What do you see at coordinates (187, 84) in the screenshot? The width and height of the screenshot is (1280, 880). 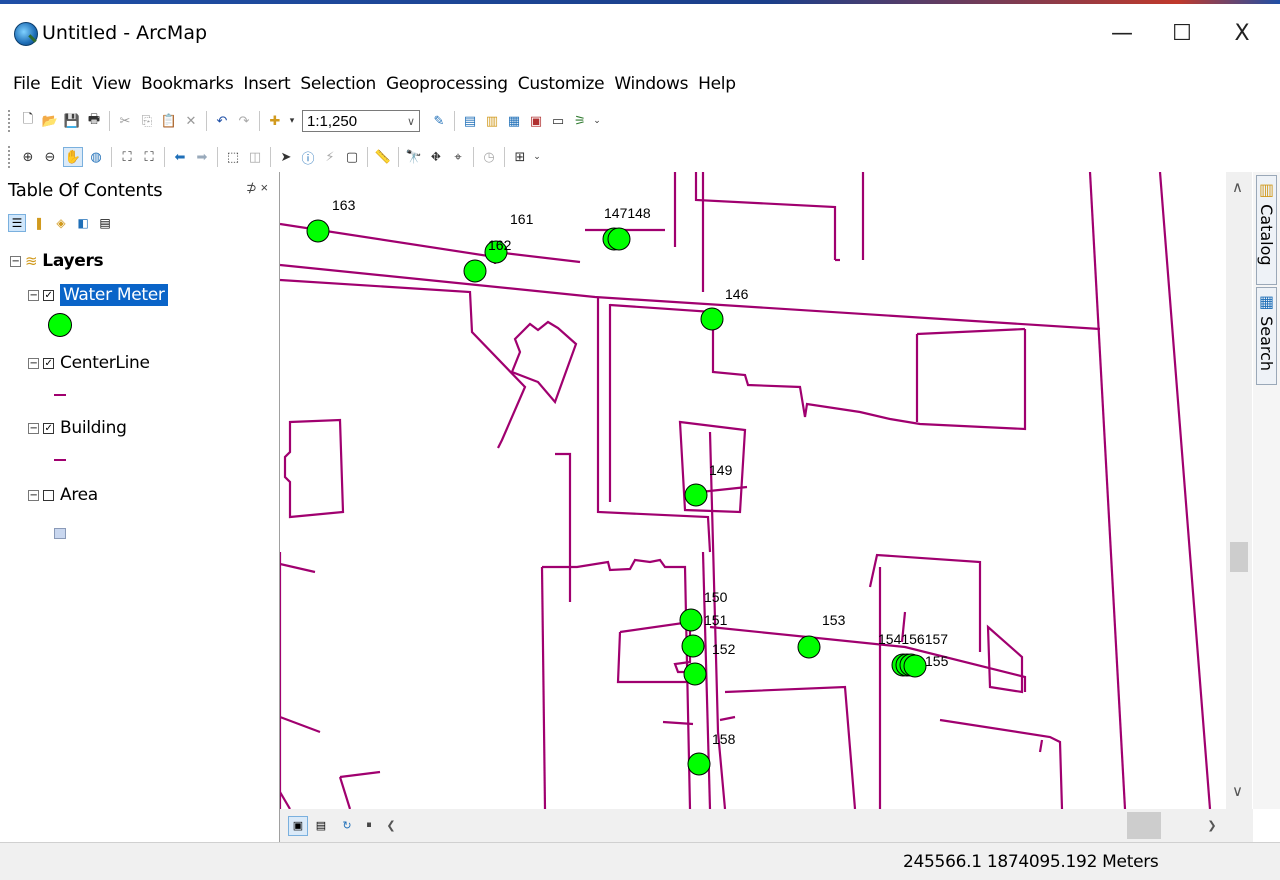 I see `menu-bookmarks: Bookmarks` at bounding box center [187, 84].